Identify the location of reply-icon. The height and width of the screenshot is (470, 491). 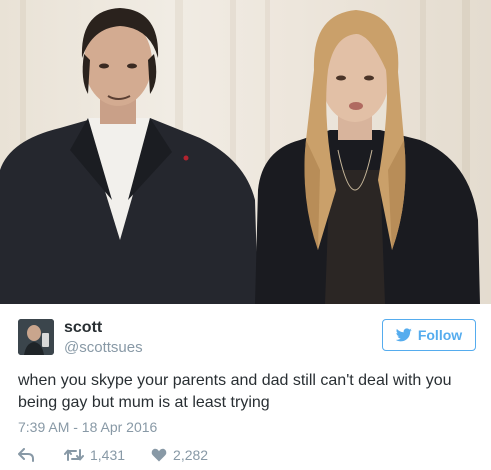
(26, 455).